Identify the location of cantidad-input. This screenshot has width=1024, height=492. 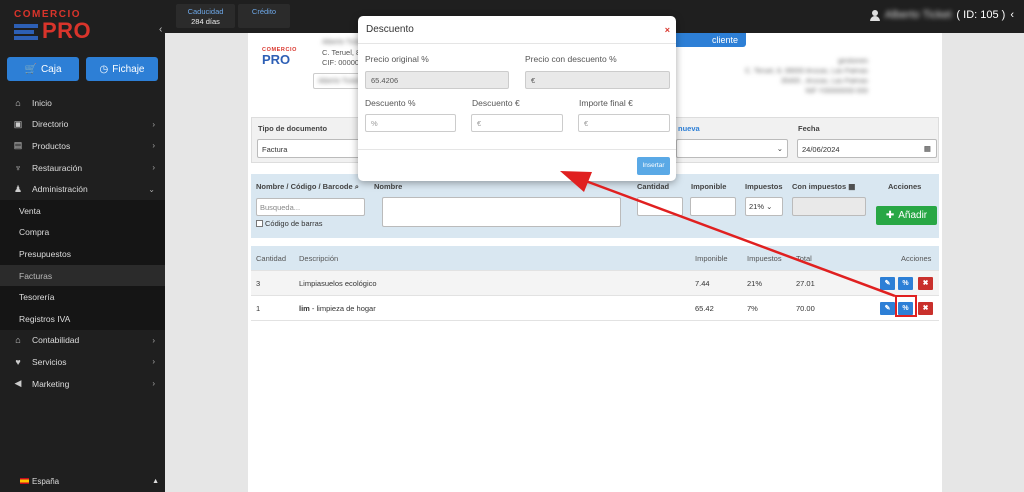
(660, 206).